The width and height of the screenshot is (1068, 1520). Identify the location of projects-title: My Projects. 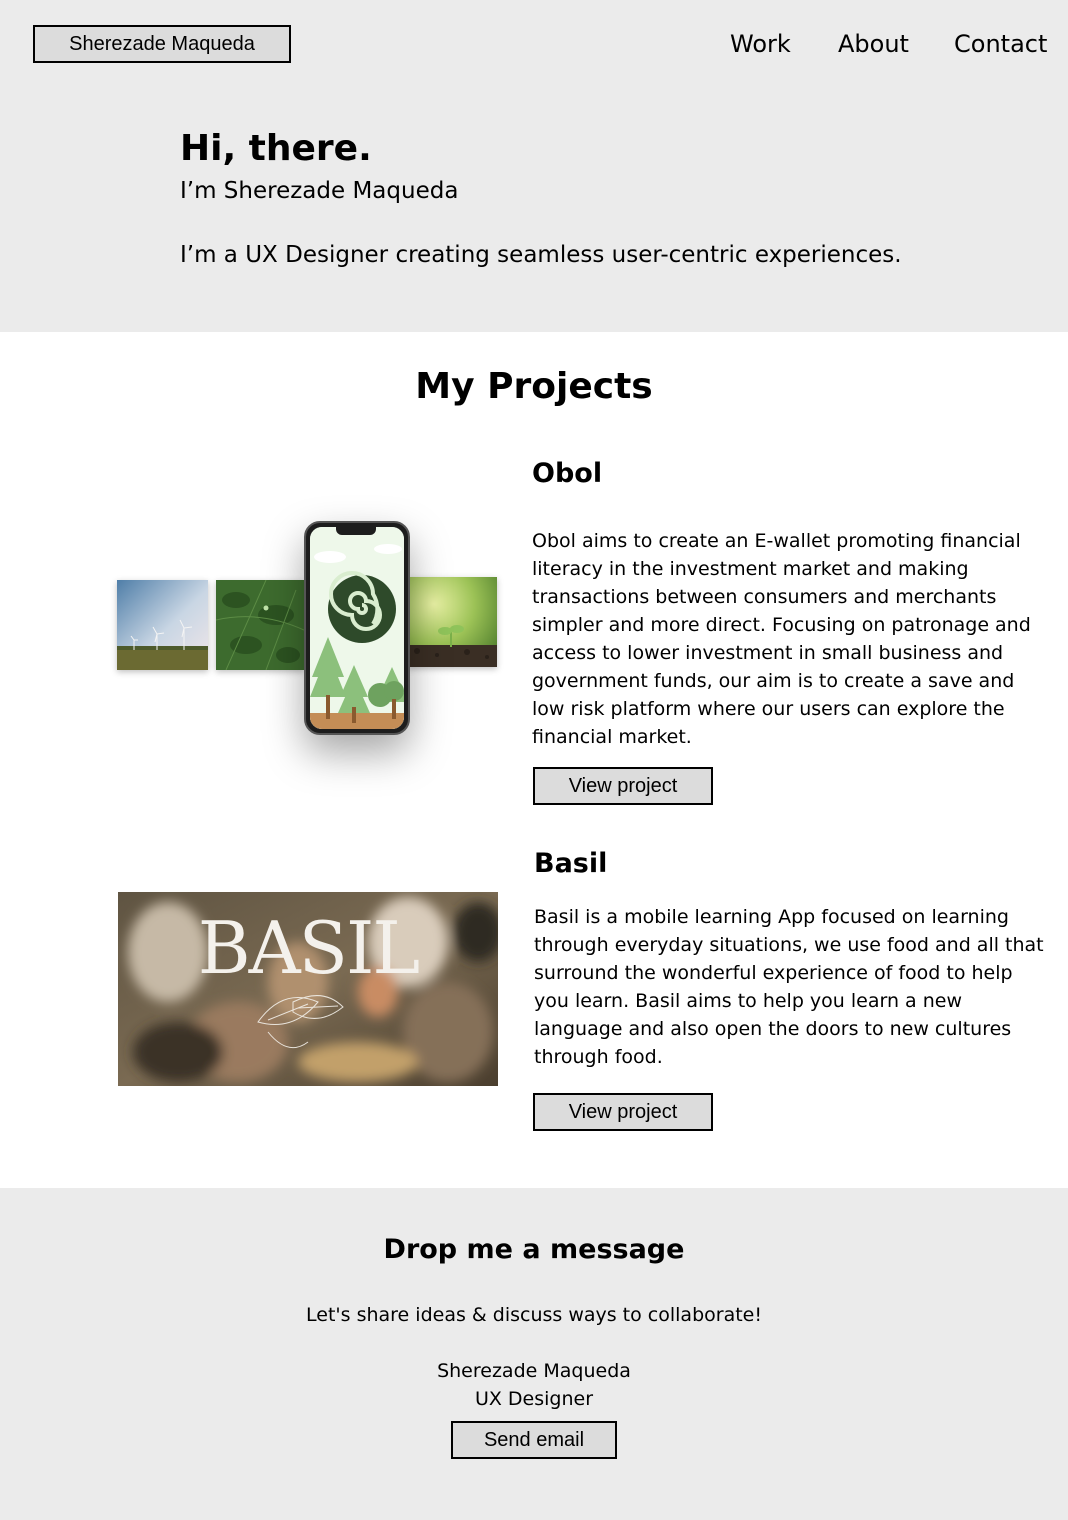
(534, 386).